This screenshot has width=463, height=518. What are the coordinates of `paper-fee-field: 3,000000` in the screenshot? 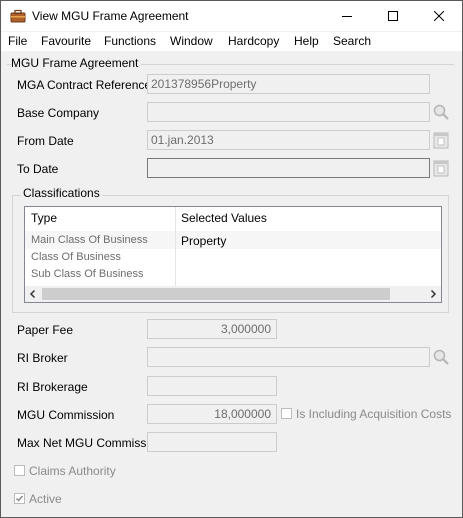 It's located at (212, 329).